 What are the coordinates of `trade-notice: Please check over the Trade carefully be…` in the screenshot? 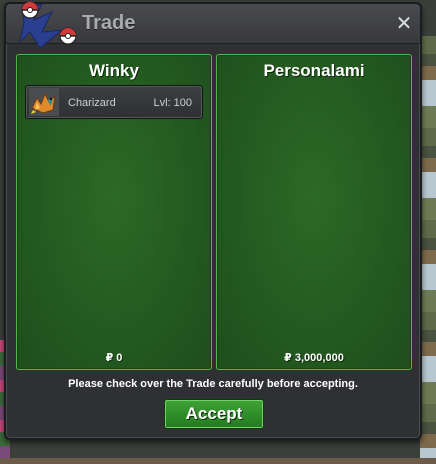 It's located at (213, 384).